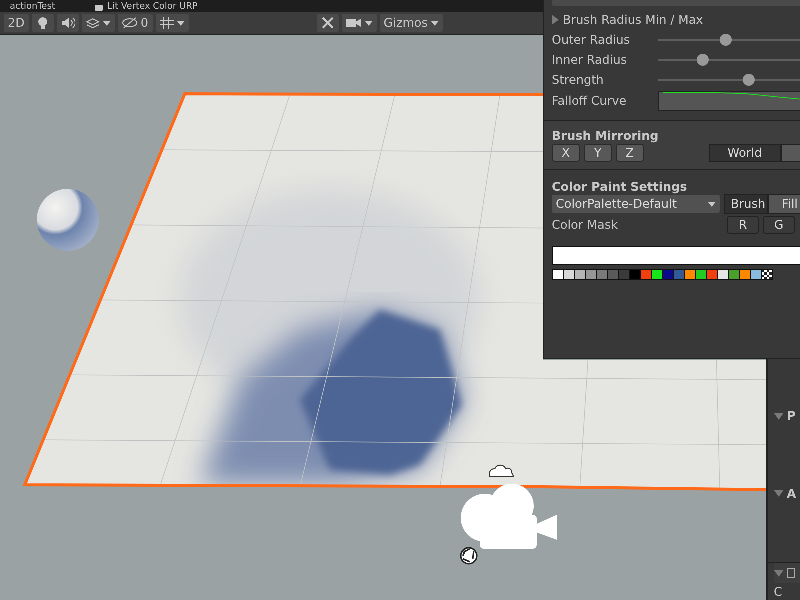  What do you see at coordinates (172, 23) in the screenshot?
I see `grid-icon` at bounding box center [172, 23].